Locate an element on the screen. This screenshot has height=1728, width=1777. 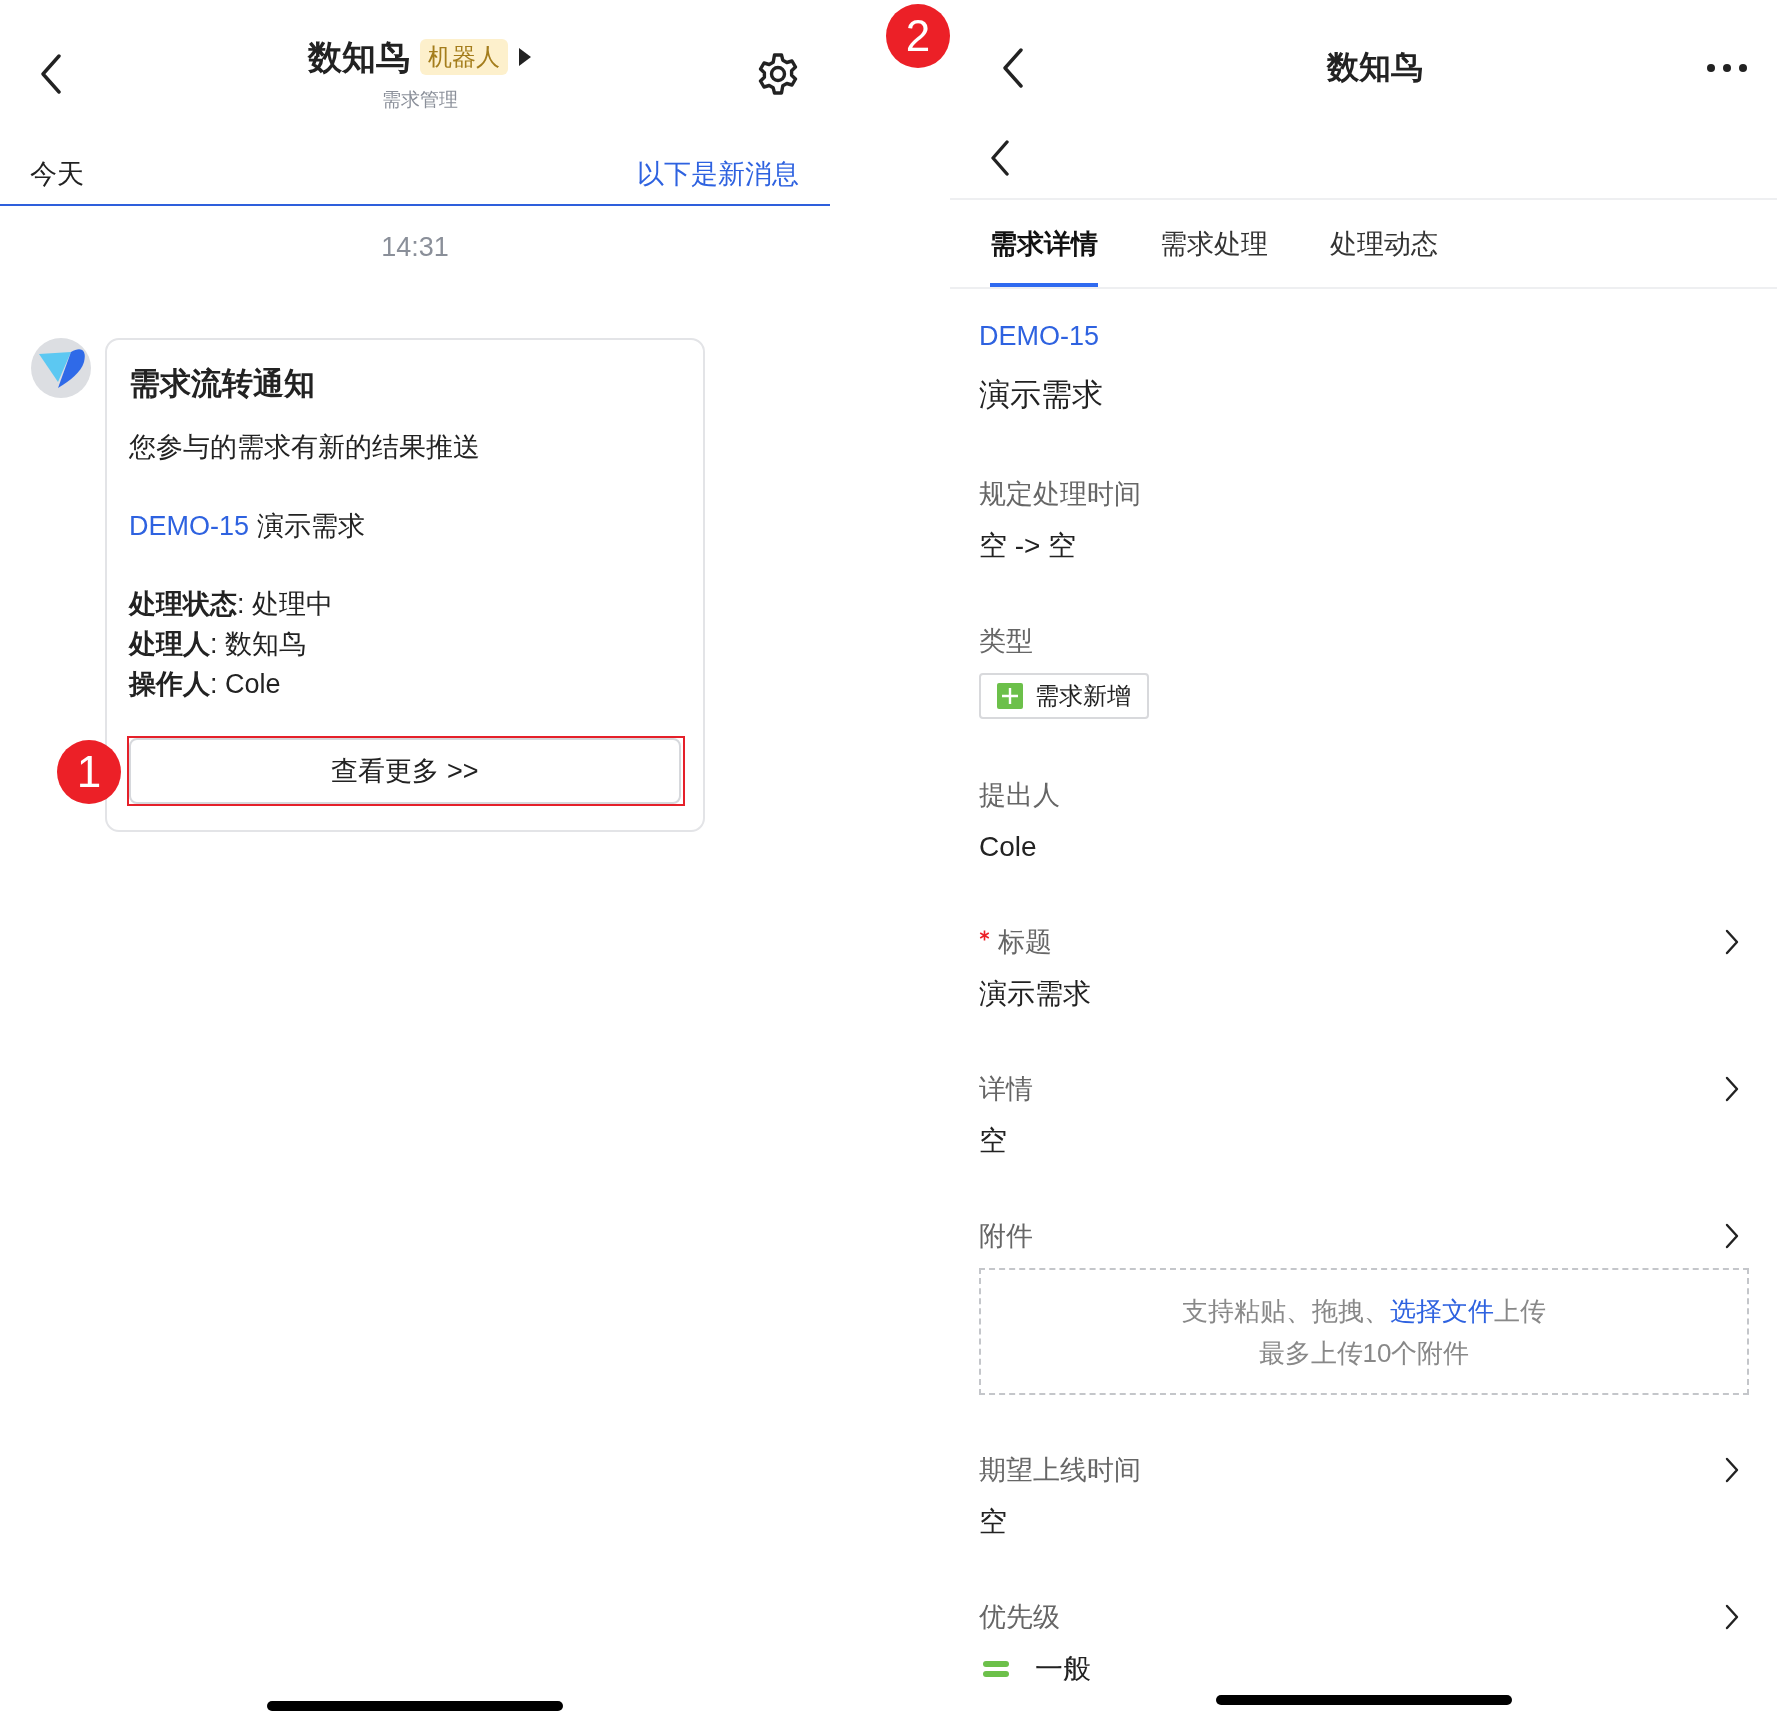
field-label: 提出人 is located at coordinates (1019, 795).